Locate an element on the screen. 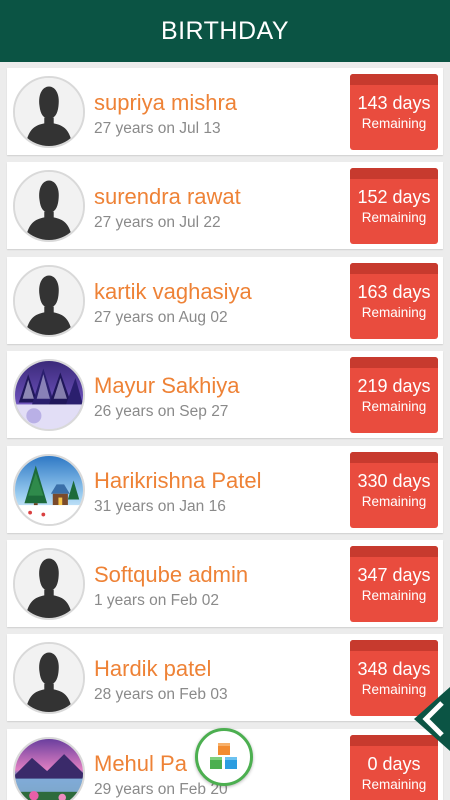 The height and width of the screenshot is (800, 450). winter-forest-photo is located at coordinates (49, 395).